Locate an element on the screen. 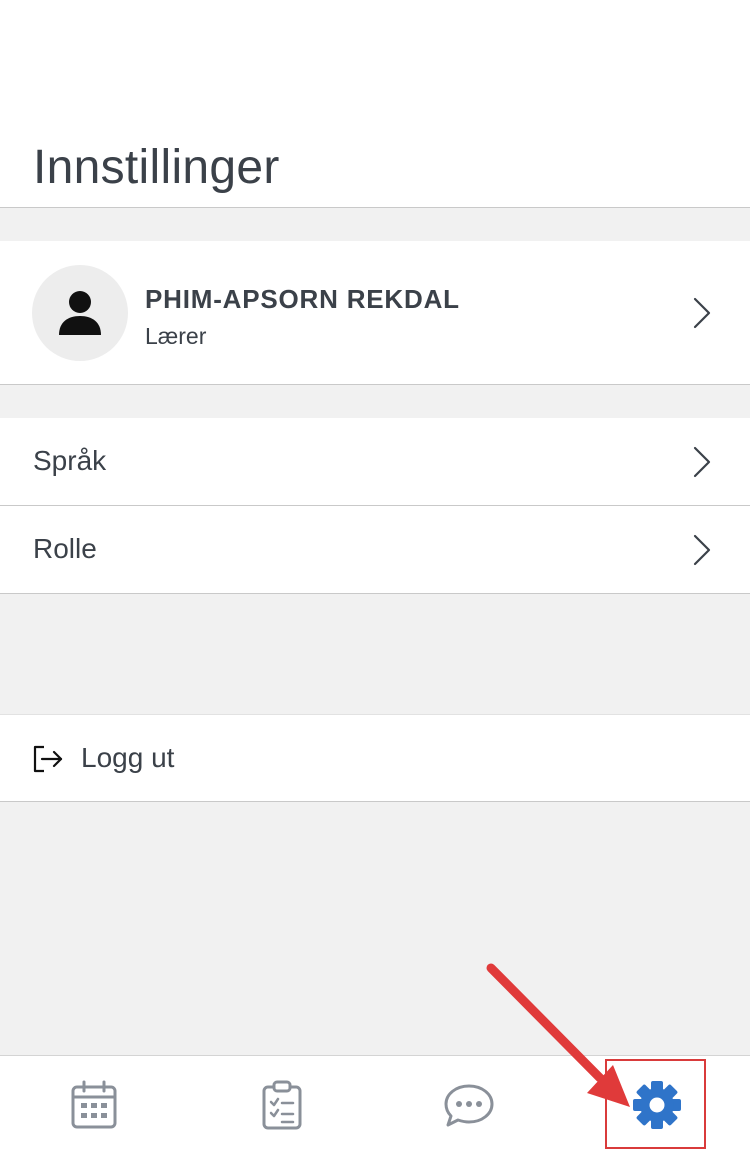 The height and width of the screenshot is (1153, 750). clipboard-checklist-icon is located at coordinates (282, 1105).